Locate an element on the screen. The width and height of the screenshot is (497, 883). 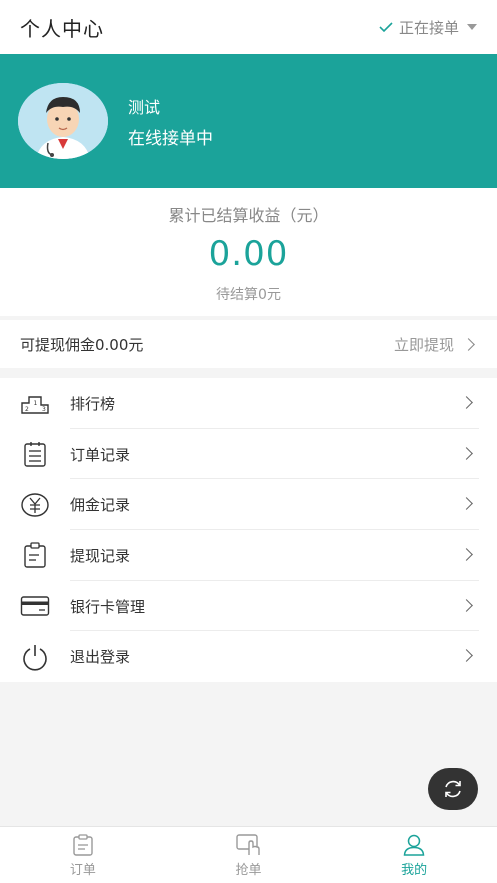
user-icon is located at coordinates (414, 845).